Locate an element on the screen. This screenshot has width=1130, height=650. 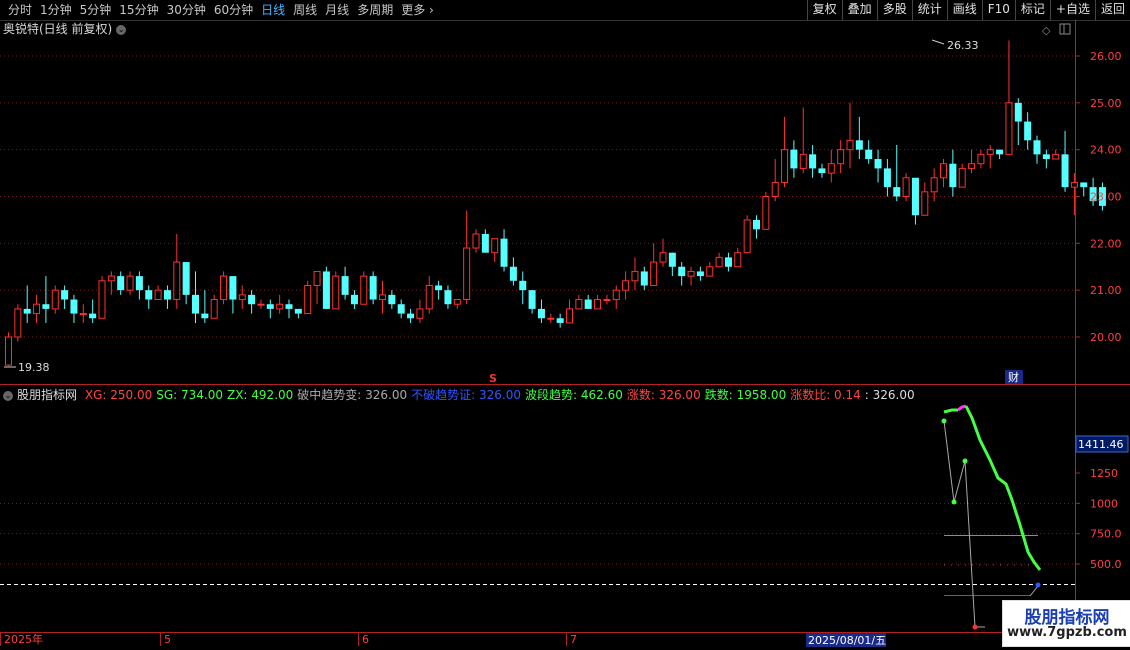
high-price-label: 26.33 is located at coordinates (963, 45).